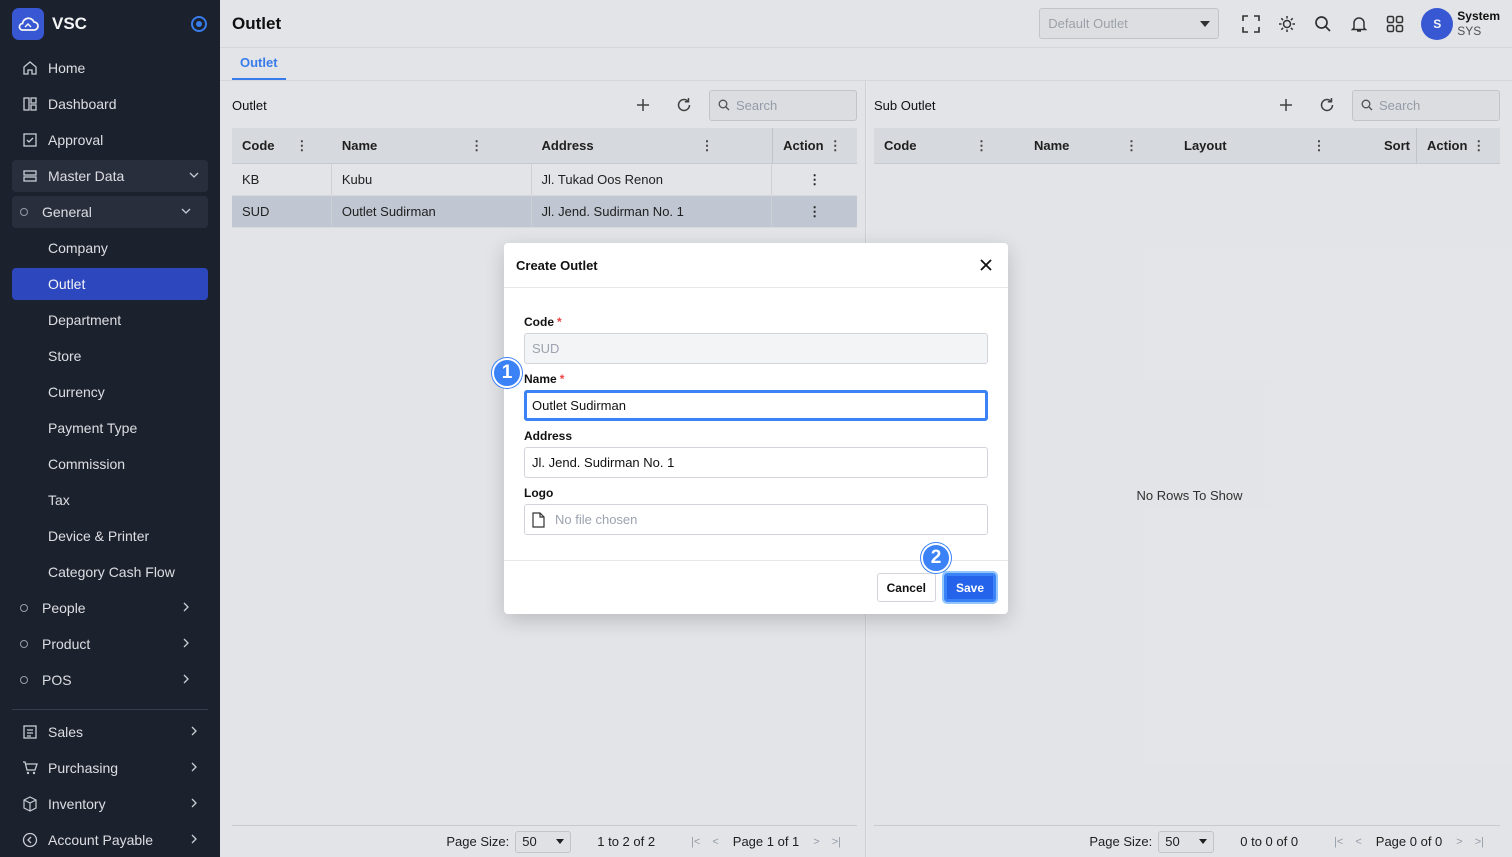 This screenshot has height=857, width=1512. I want to click on cancel-button: Cancel, so click(906, 587).